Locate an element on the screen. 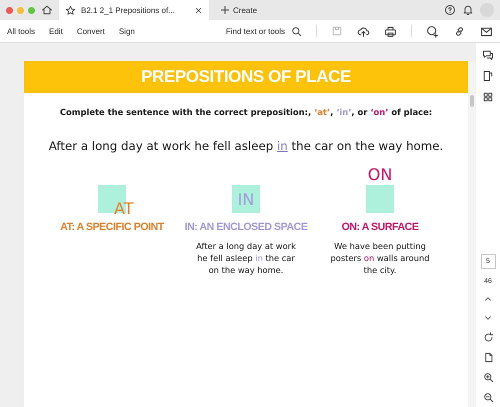 This screenshot has height=407, width=500. print-icon is located at coordinates (390, 31).